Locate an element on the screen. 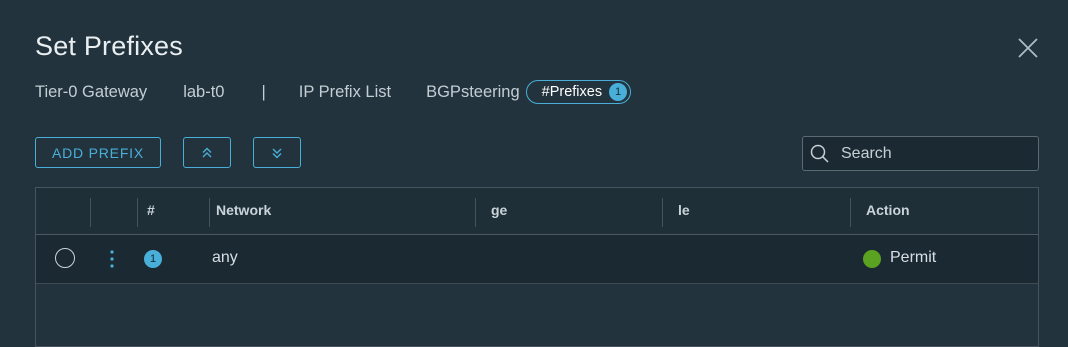 The height and width of the screenshot is (347, 1068). permit-status-icon is located at coordinates (872, 259).